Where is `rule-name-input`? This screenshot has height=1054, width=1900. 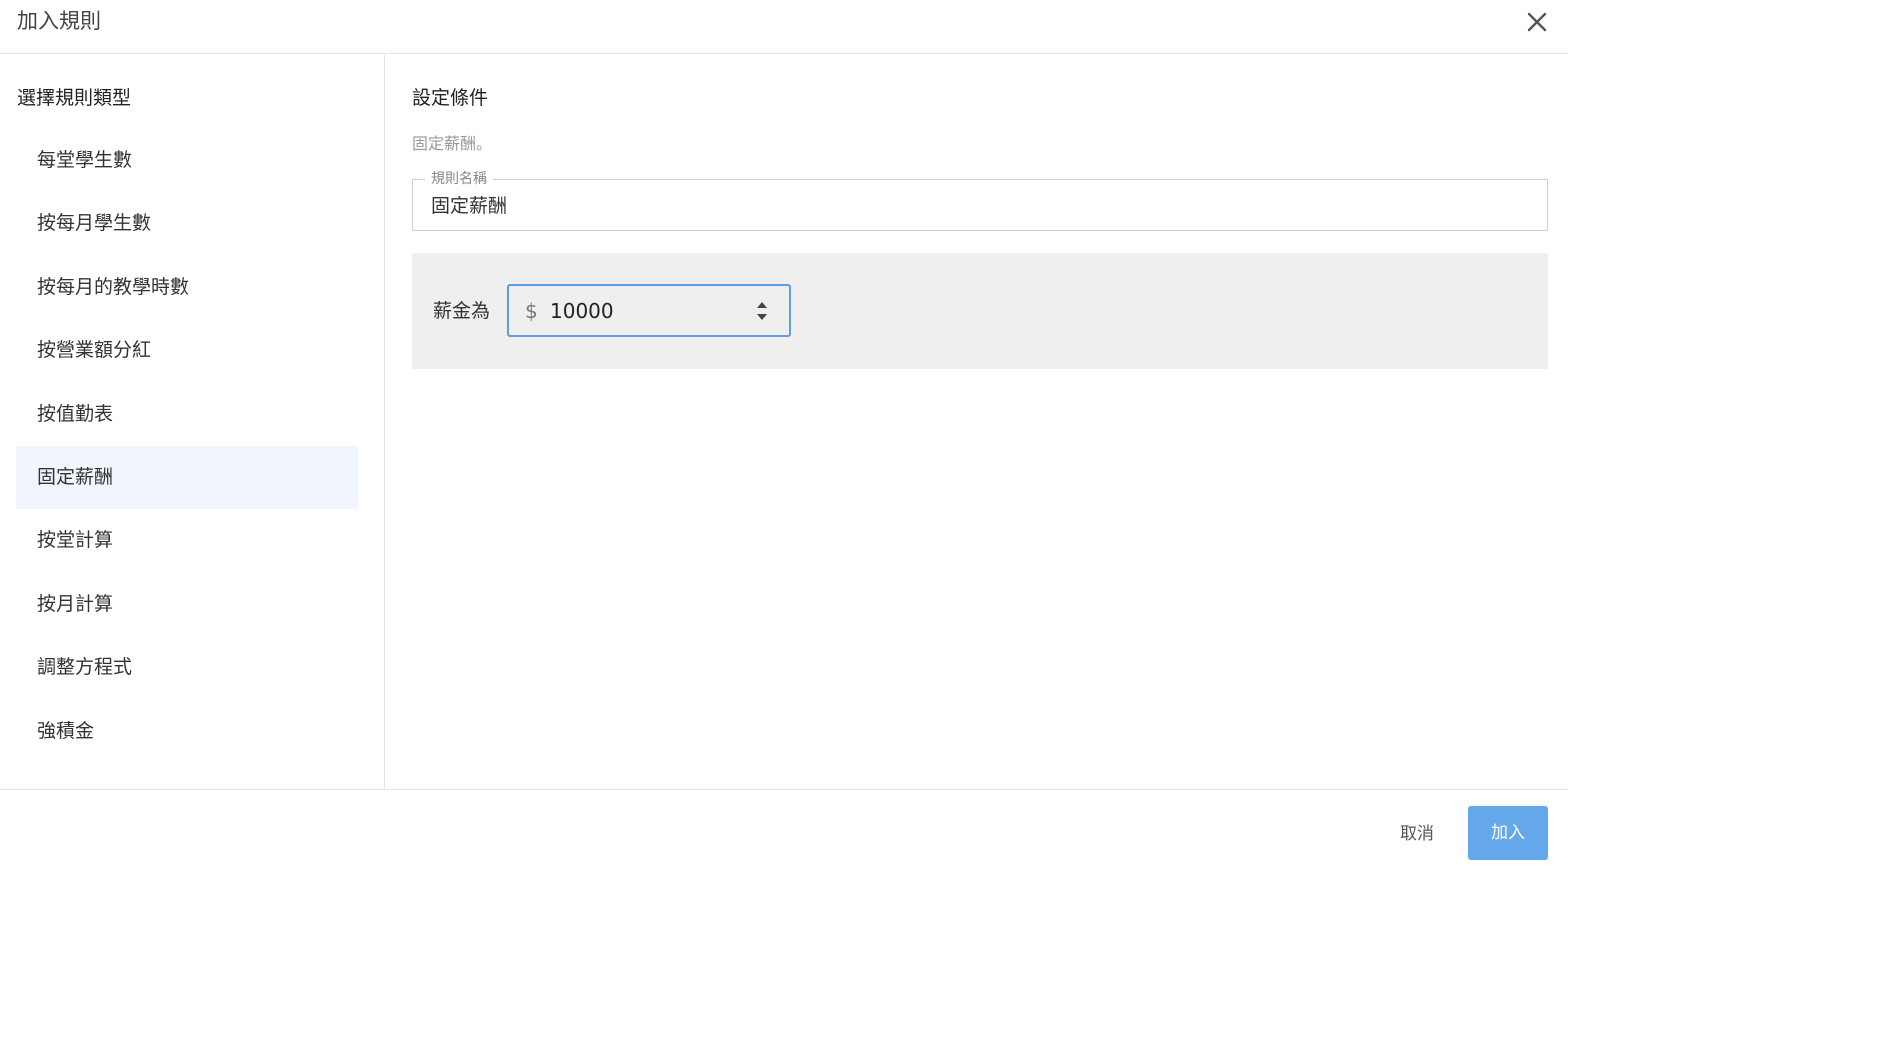
rule-name-input is located at coordinates (931, 206).